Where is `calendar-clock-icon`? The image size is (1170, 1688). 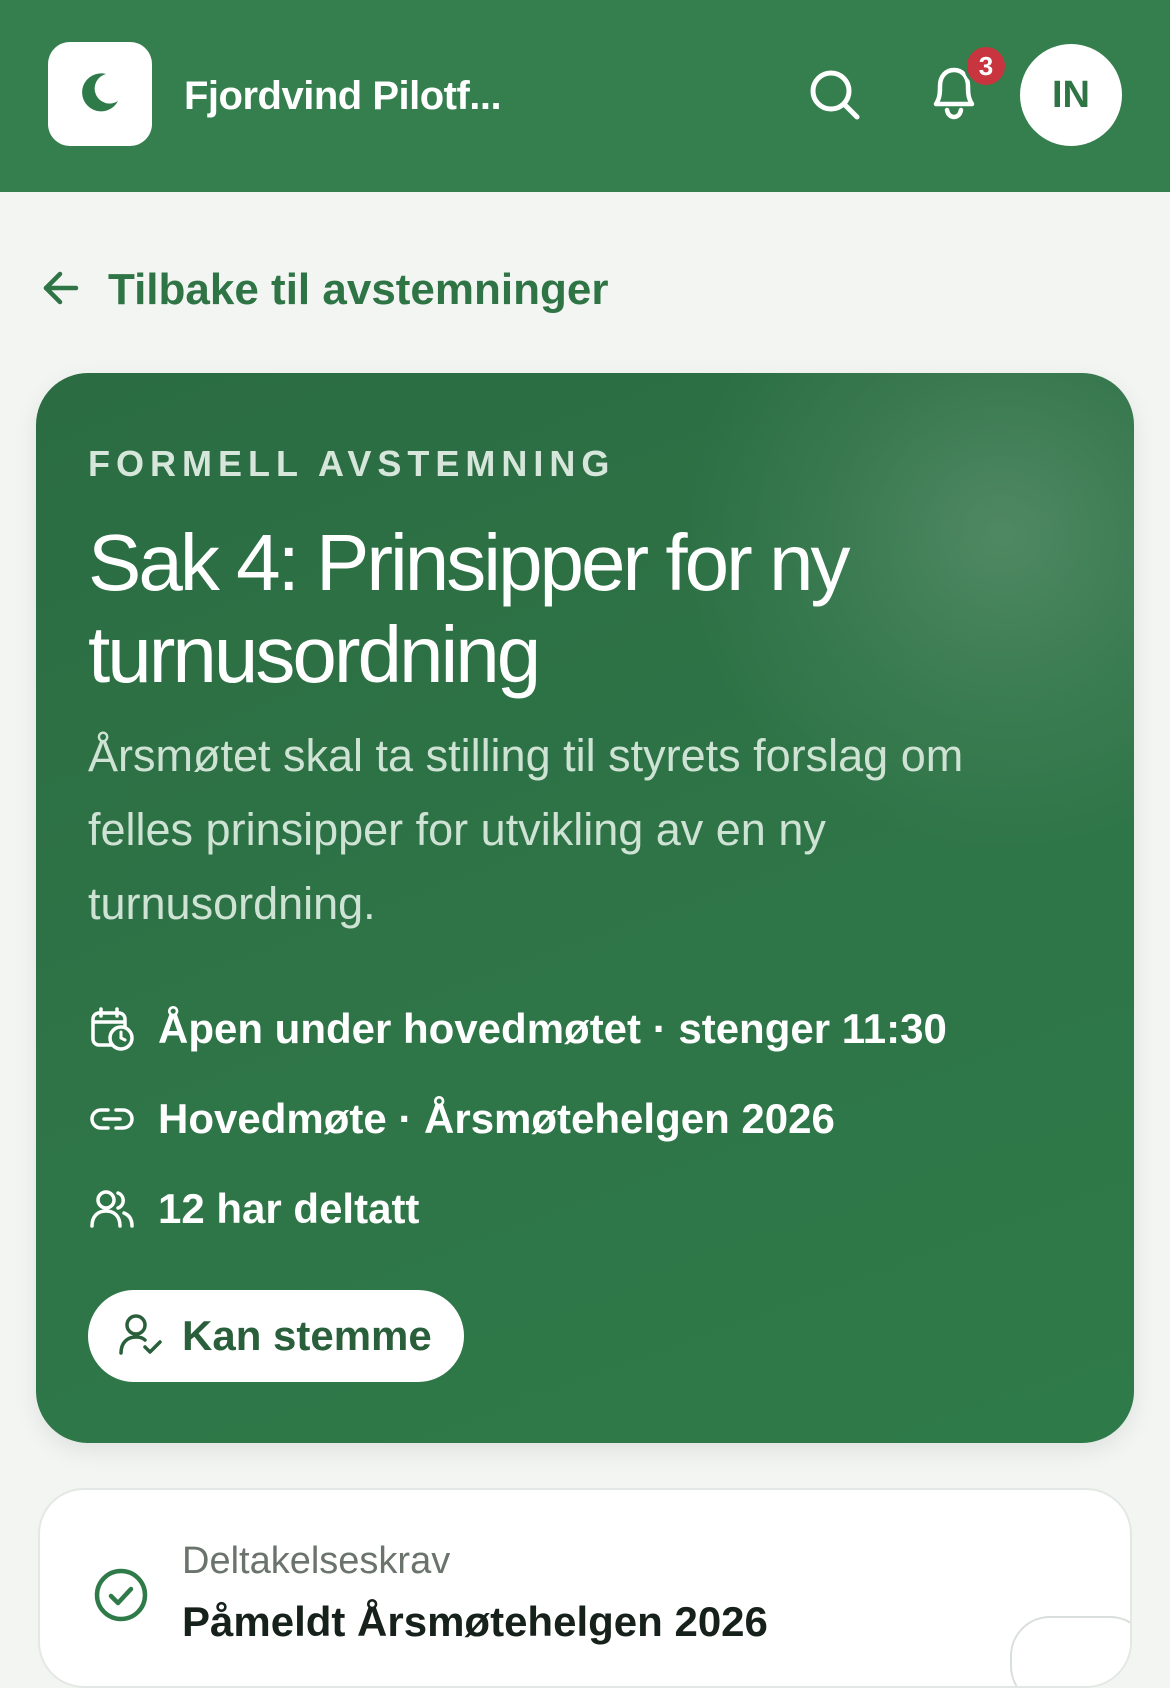 calendar-clock-icon is located at coordinates (112, 1029).